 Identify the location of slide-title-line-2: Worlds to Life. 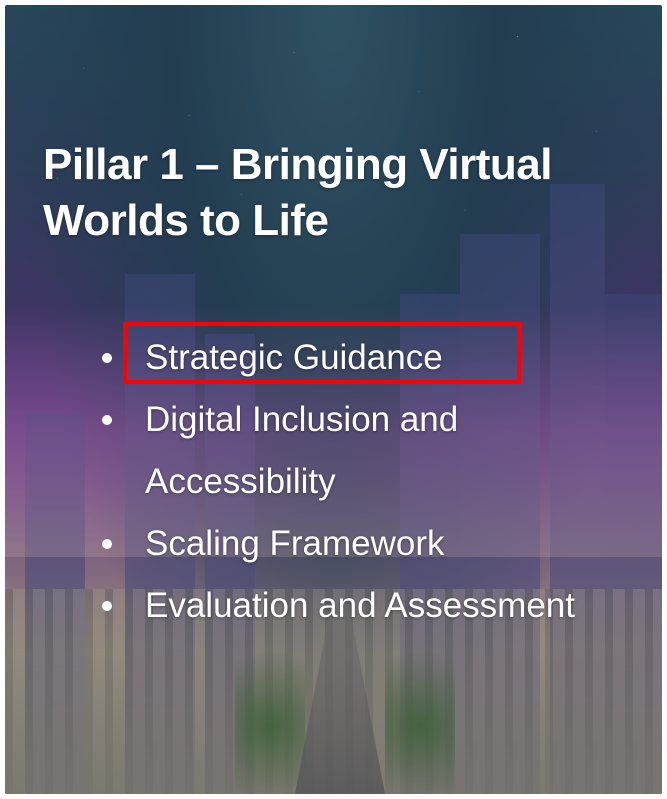
(186, 220).